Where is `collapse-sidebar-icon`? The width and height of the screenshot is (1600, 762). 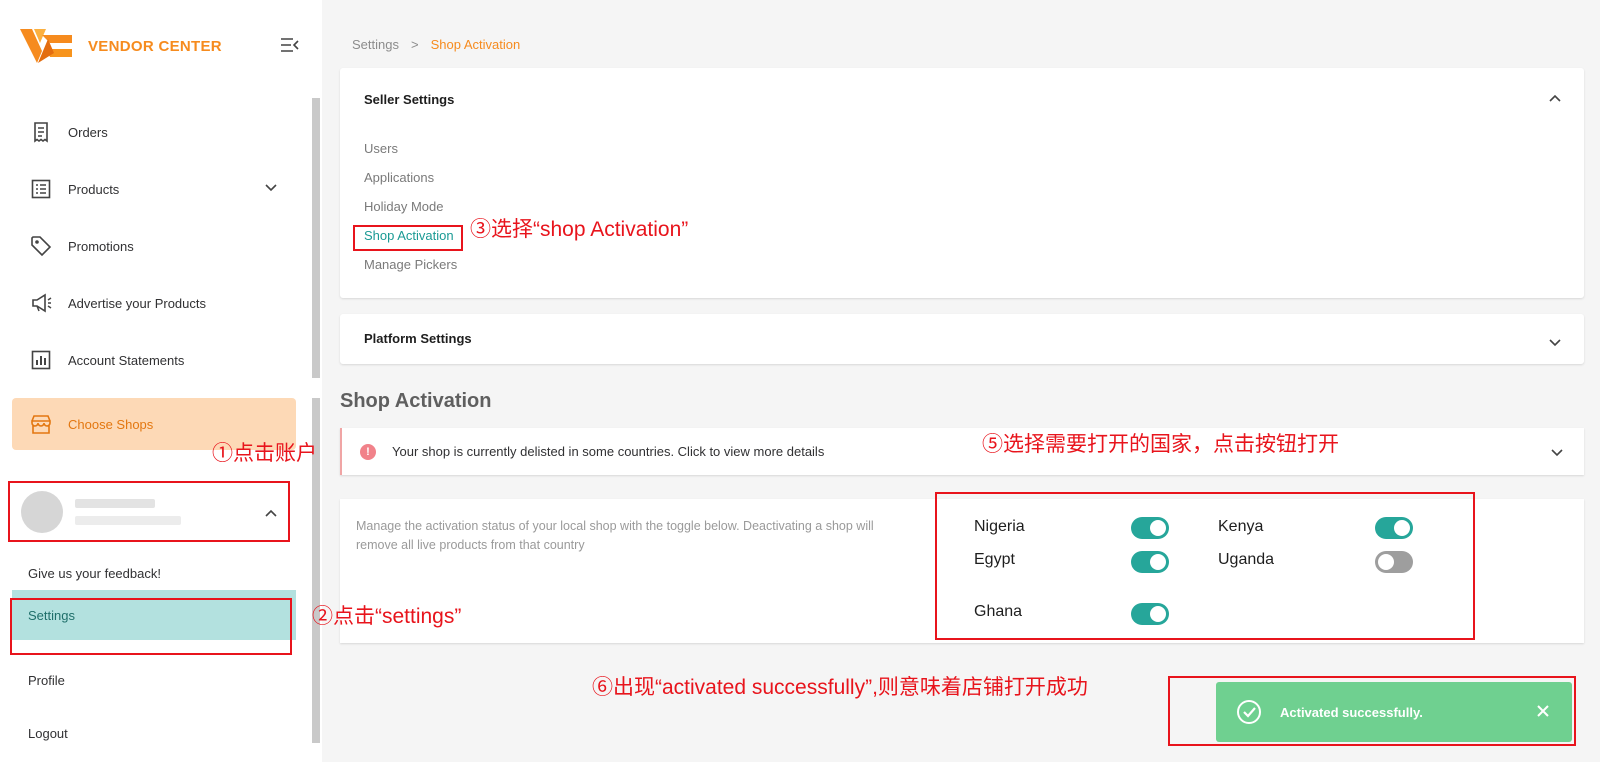 collapse-sidebar-icon is located at coordinates (290, 47).